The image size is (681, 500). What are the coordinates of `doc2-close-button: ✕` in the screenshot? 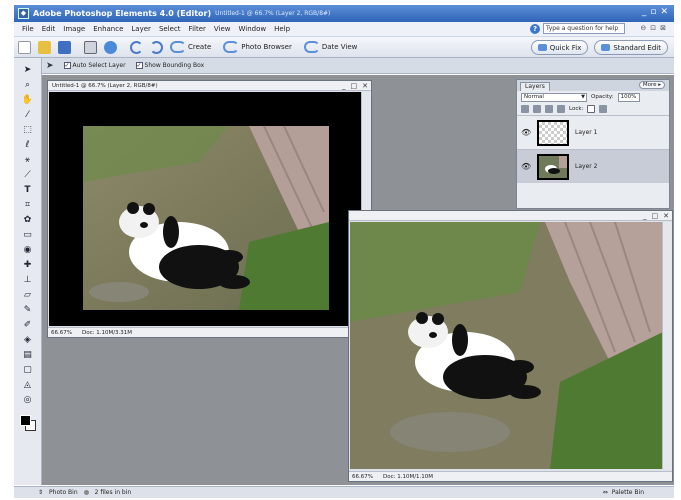 It's located at (666, 216).